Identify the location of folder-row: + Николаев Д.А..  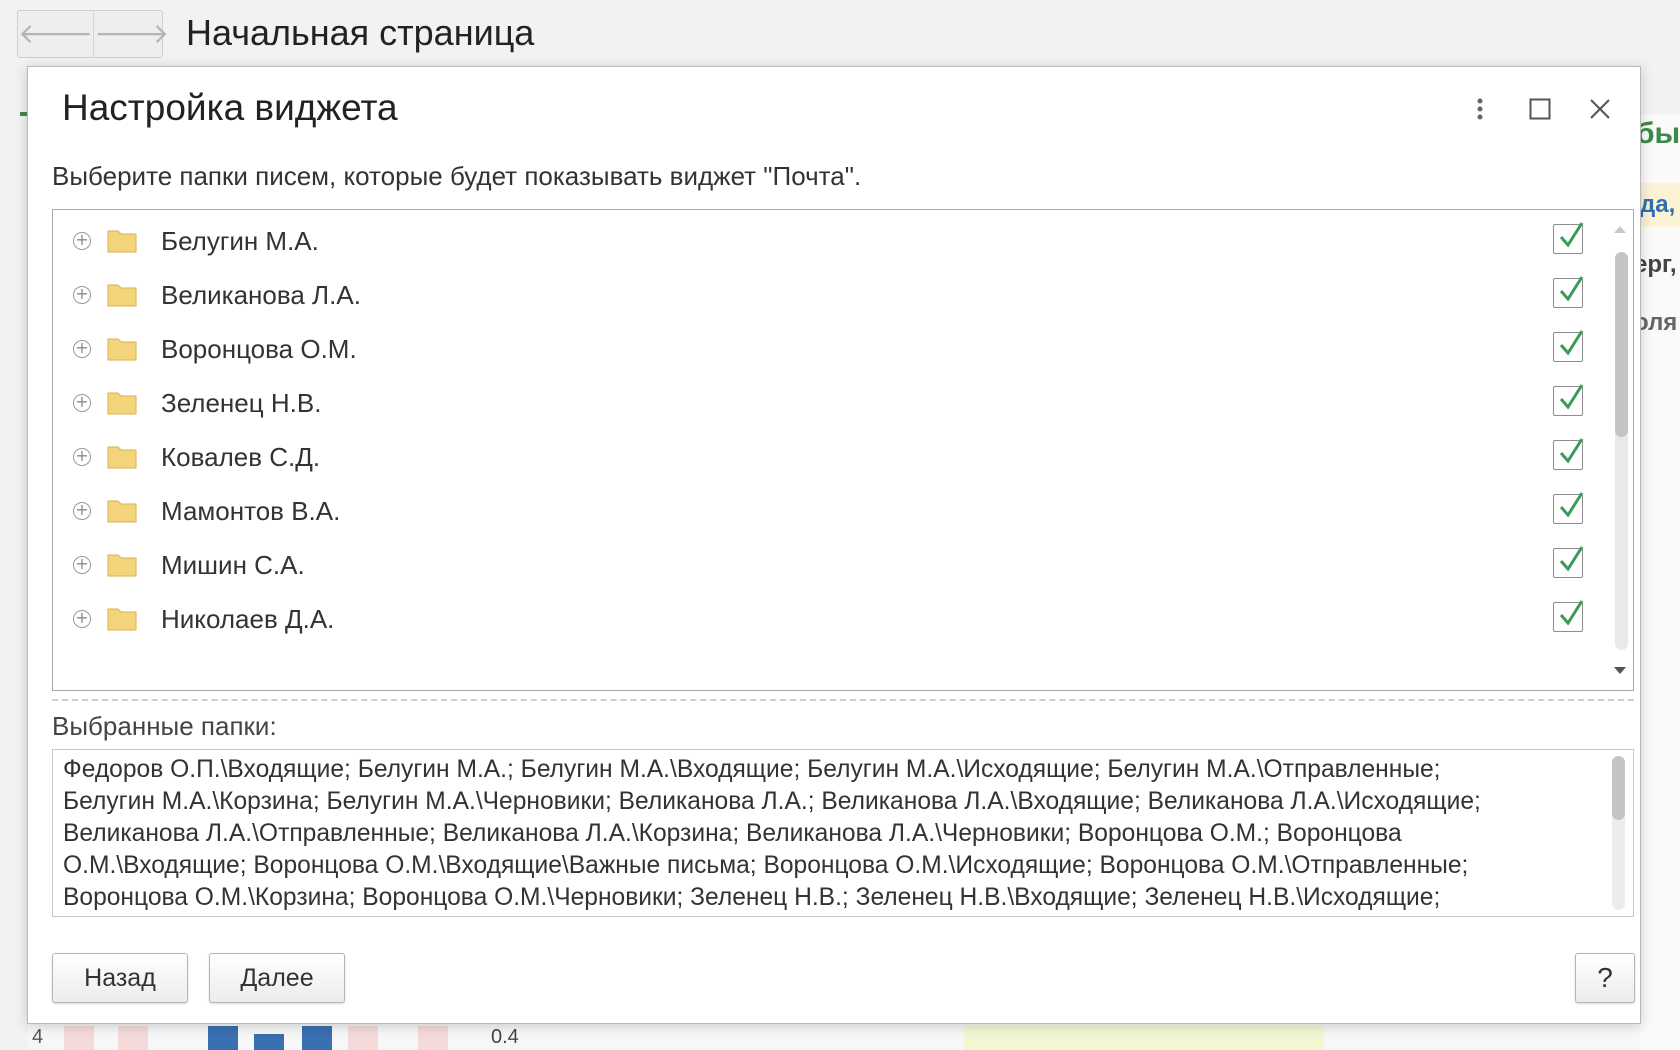
(818, 619).